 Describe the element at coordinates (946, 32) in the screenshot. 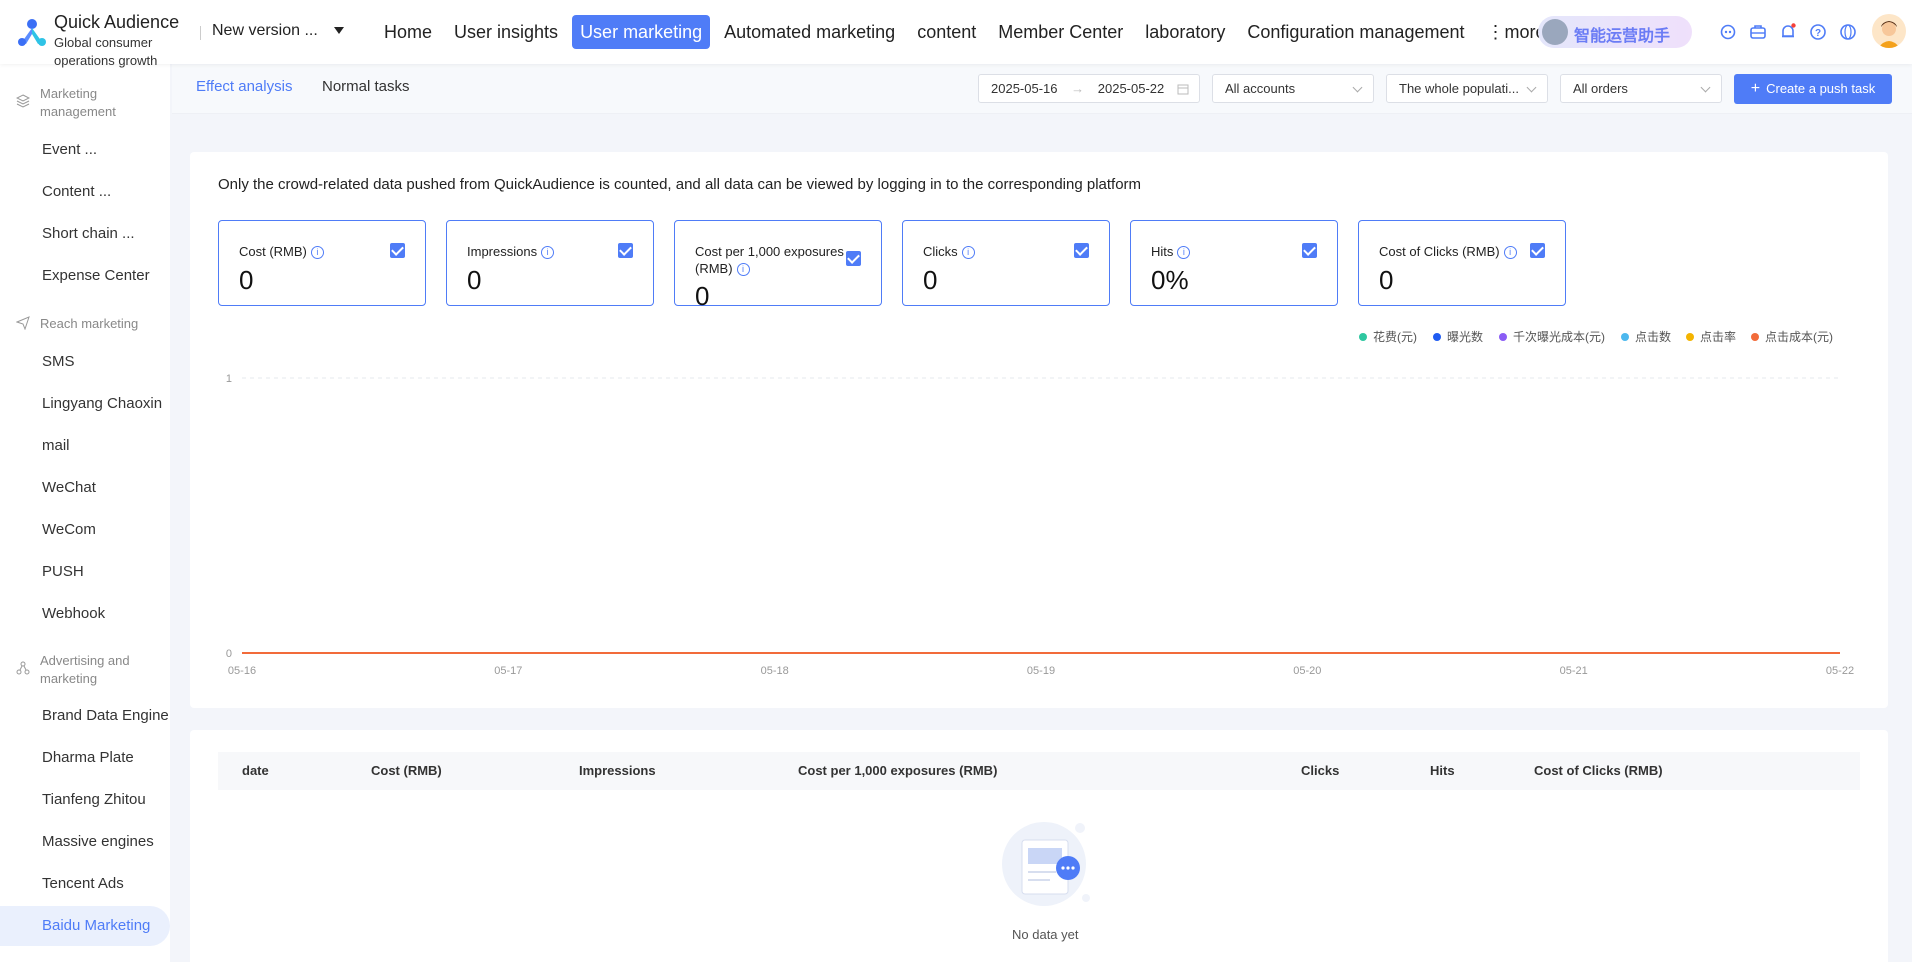

I see `nav-content: content` at that location.